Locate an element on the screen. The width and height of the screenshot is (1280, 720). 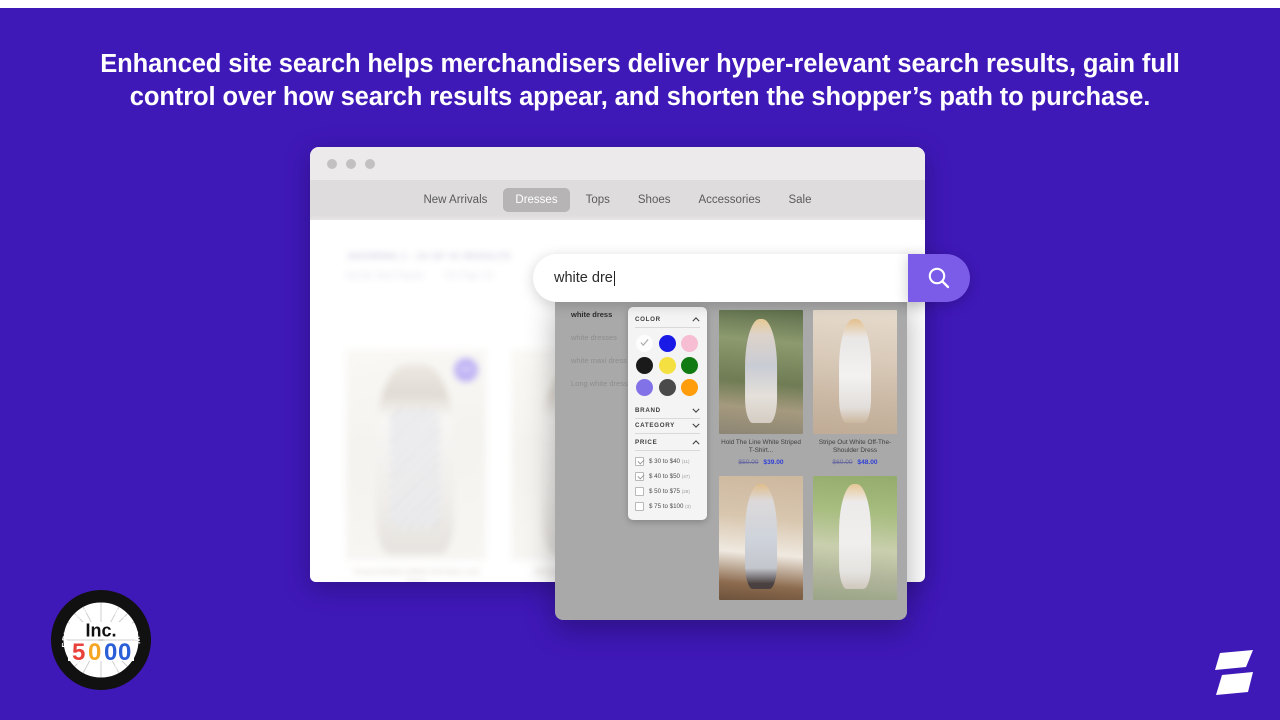
filter-section-label: PRICE is located at coordinates (646, 442).